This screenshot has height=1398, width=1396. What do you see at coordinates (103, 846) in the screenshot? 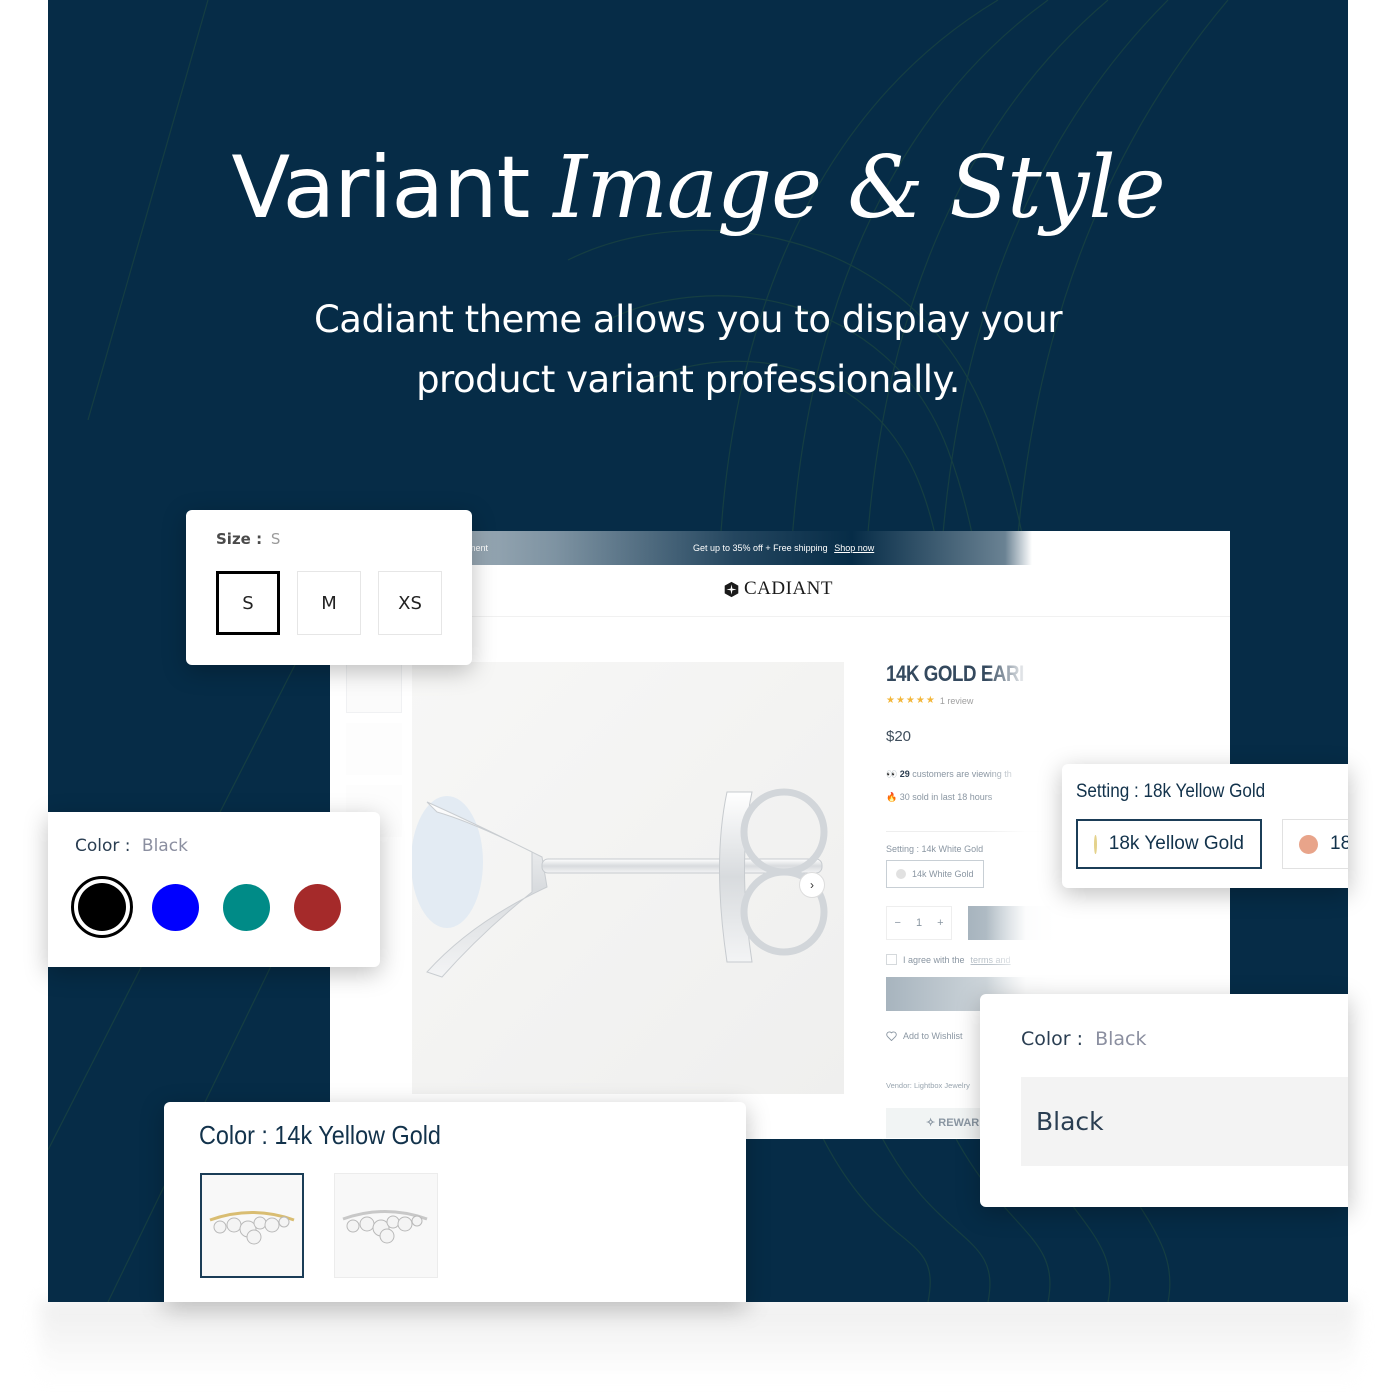
I see `color-label-text: Color :` at bounding box center [103, 846].